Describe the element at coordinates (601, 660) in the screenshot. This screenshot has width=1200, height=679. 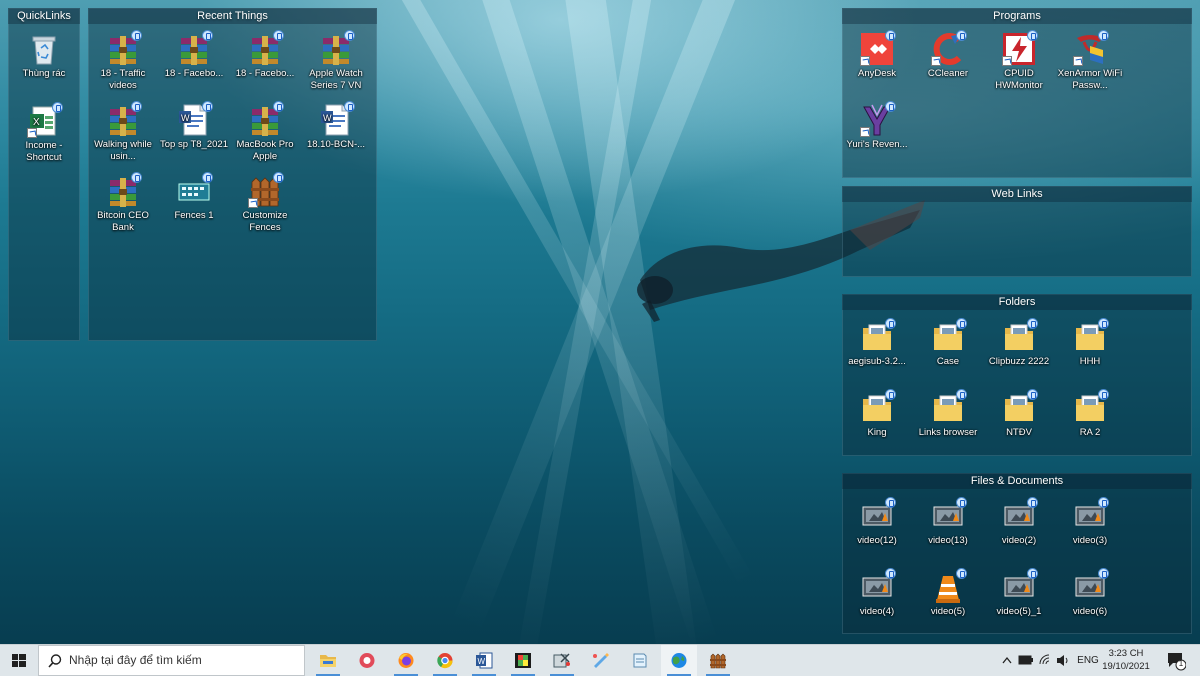
I see `taskbar-app-paint` at that location.